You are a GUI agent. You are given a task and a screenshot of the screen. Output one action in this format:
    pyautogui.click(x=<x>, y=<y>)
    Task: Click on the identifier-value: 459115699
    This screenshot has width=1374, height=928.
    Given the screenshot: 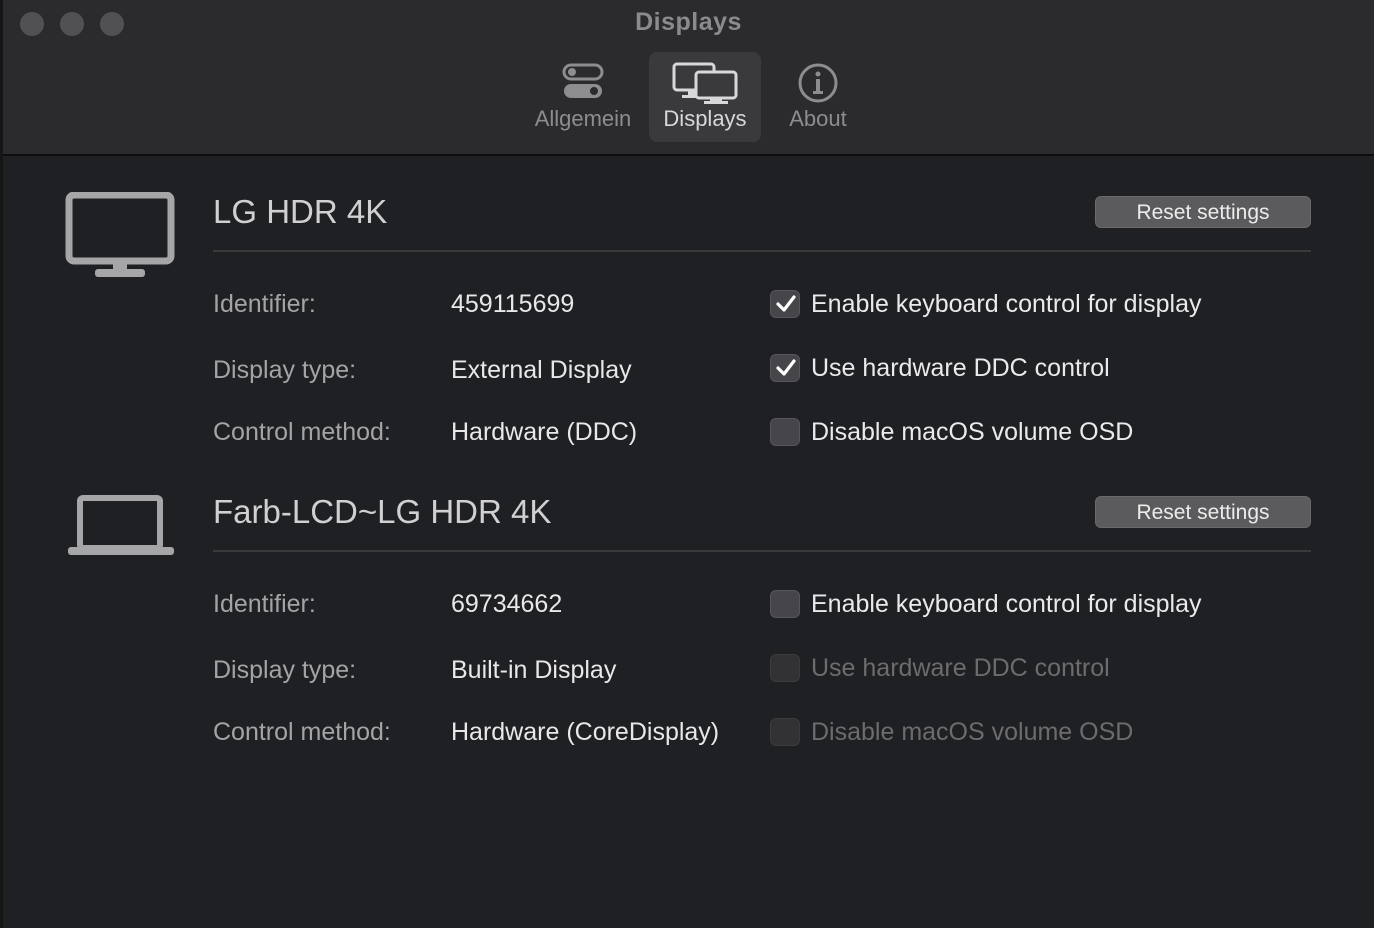 What is the action you would take?
    pyautogui.click(x=513, y=304)
    